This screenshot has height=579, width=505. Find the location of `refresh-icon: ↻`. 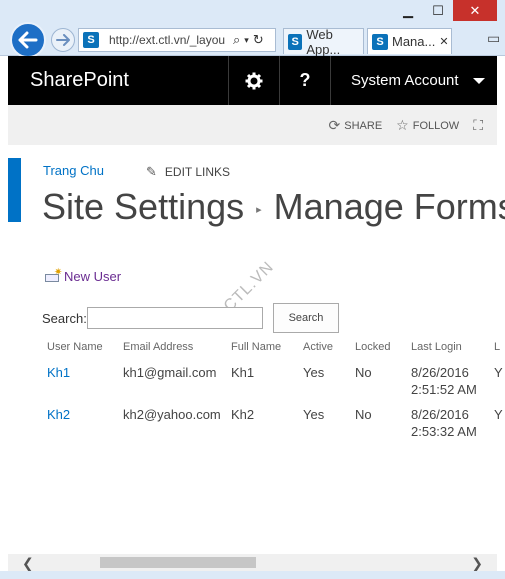

refresh-icon: ↻ is located at coordinates (258, 40).